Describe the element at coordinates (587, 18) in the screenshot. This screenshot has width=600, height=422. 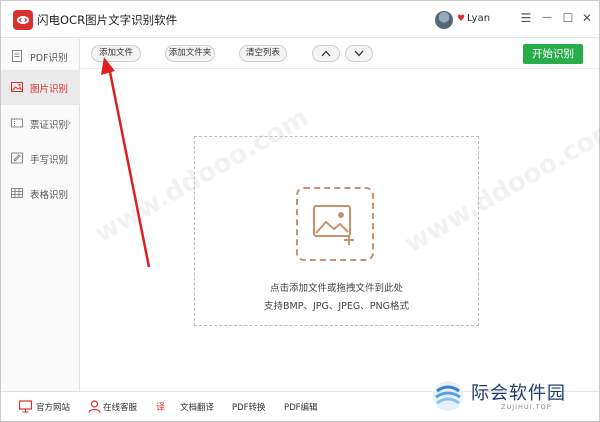
I see `close-button: ✕` at that location.